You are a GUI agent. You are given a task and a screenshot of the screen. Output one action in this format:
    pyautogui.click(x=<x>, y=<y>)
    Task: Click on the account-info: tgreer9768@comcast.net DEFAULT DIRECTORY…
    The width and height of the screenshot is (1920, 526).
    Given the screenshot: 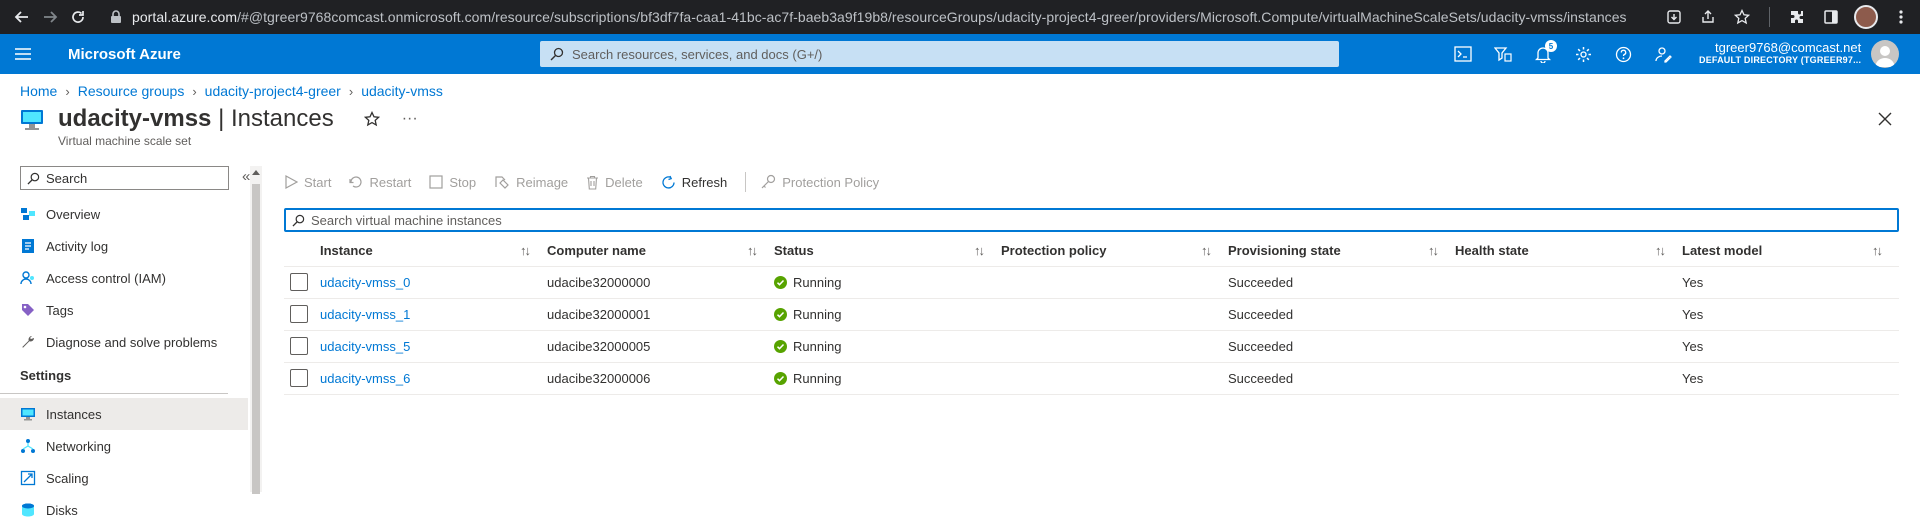 What is the action you would take?
    pyautogui.click(x=1780, y=54)
    